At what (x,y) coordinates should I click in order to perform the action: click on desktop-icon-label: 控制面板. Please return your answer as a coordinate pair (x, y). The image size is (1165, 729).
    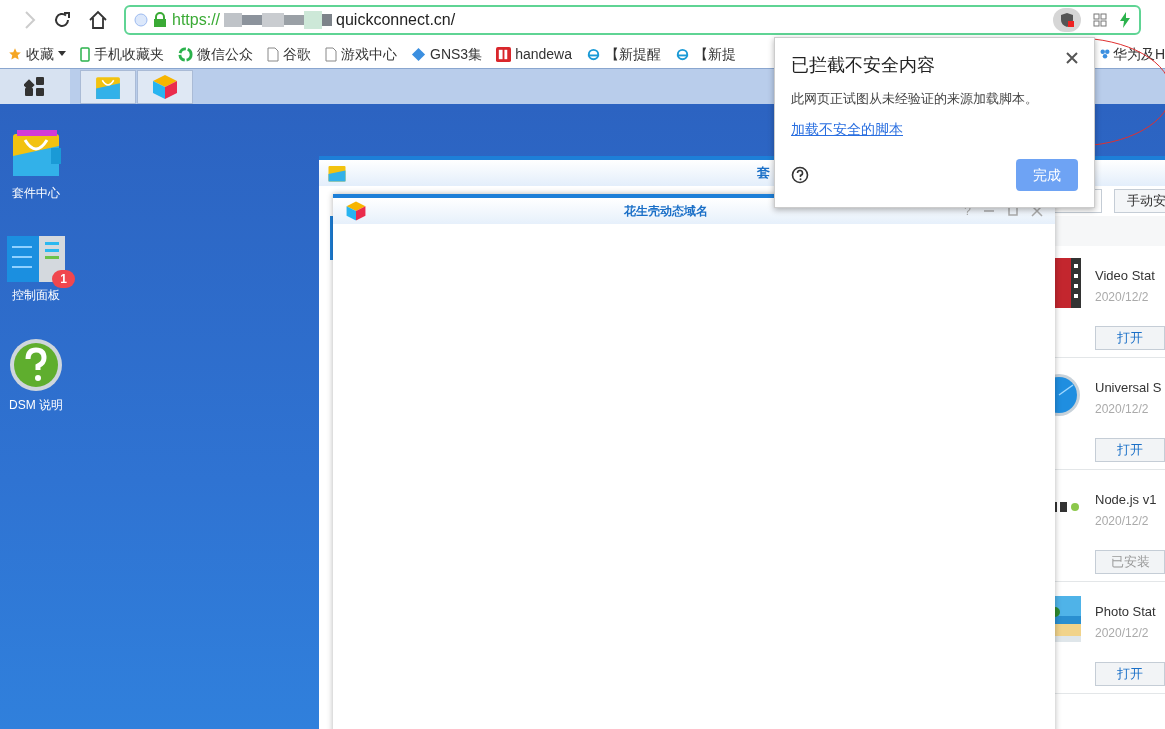
    Looking at the image, I should click on (36, 295).